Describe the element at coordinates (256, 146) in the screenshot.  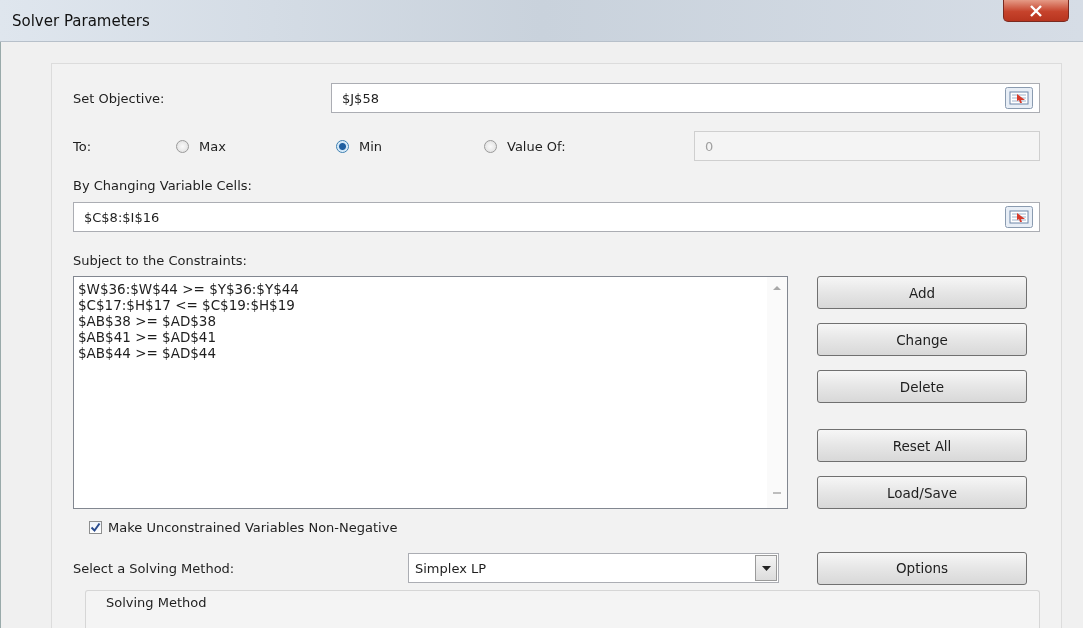
I see `radio-option: Max` at that location.